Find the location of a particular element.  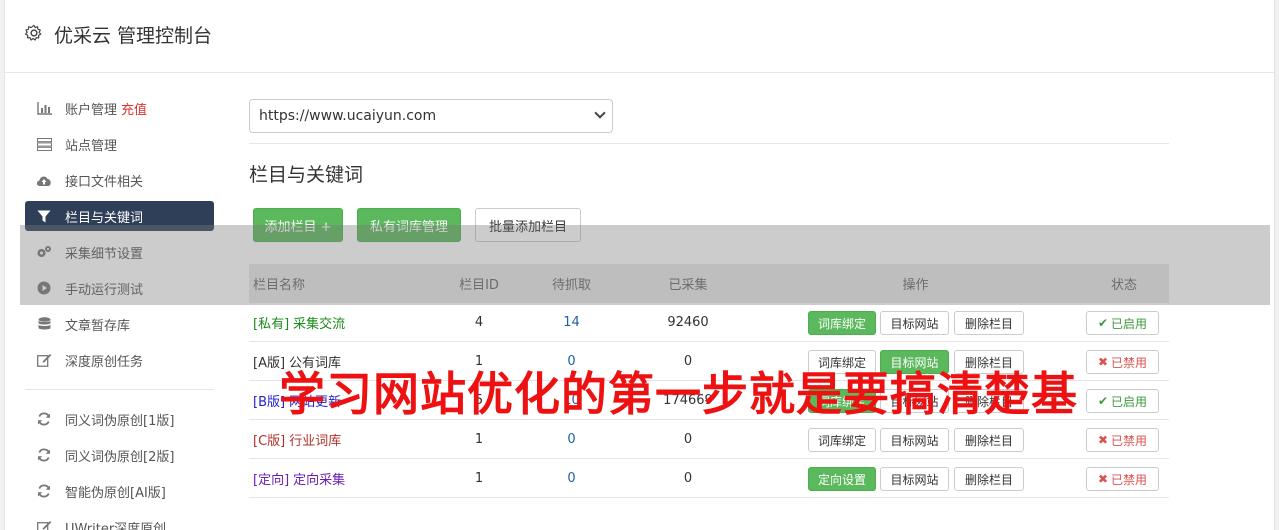

gear-icon is located at coordinates (33, 32).